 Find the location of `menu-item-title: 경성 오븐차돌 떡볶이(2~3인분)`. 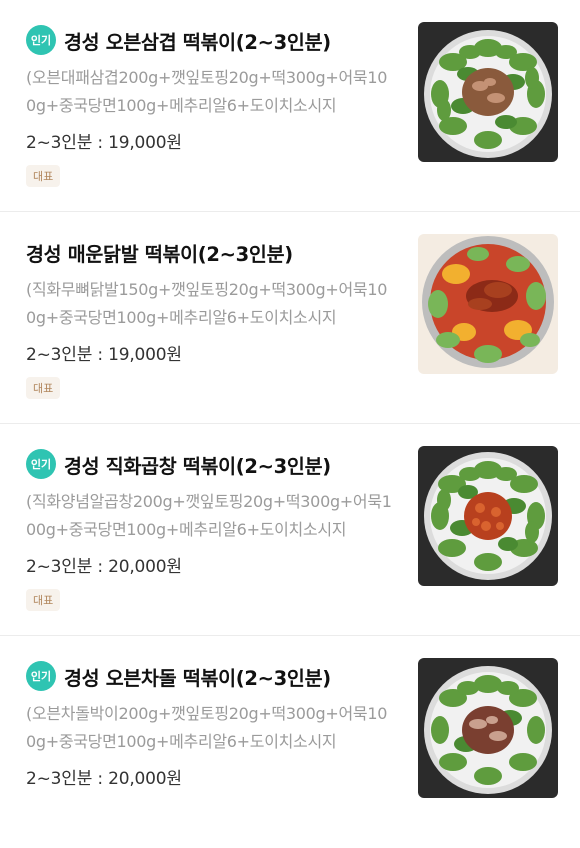

menu-item-title: 경성 오븐차돌 떡볶이(2~3인분) is located at coordinates (197, 678).